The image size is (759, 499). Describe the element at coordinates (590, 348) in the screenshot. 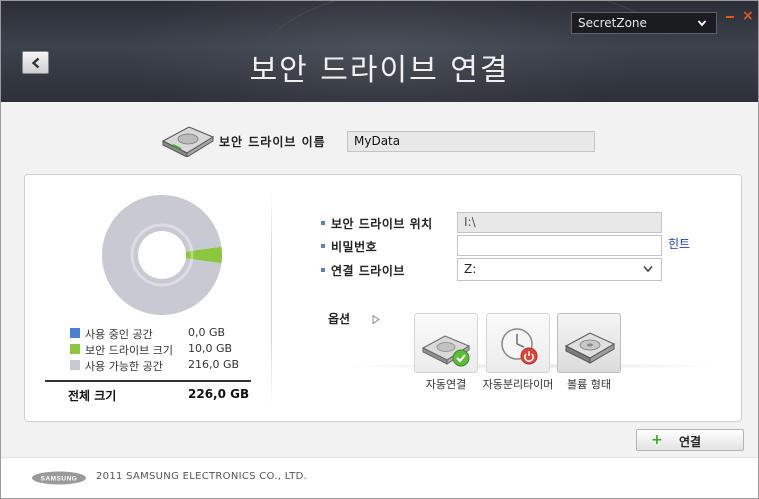

I see `volume-drive-icon` at that location.